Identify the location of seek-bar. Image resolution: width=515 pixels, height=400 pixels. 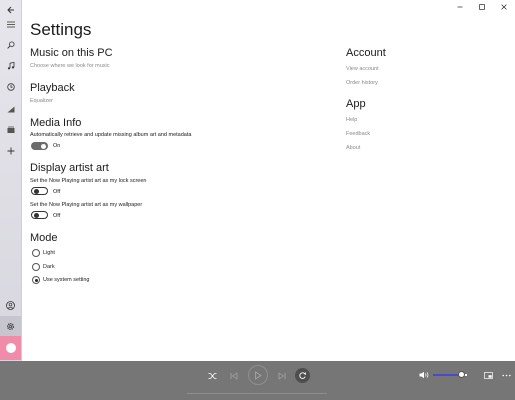
(257, 393).